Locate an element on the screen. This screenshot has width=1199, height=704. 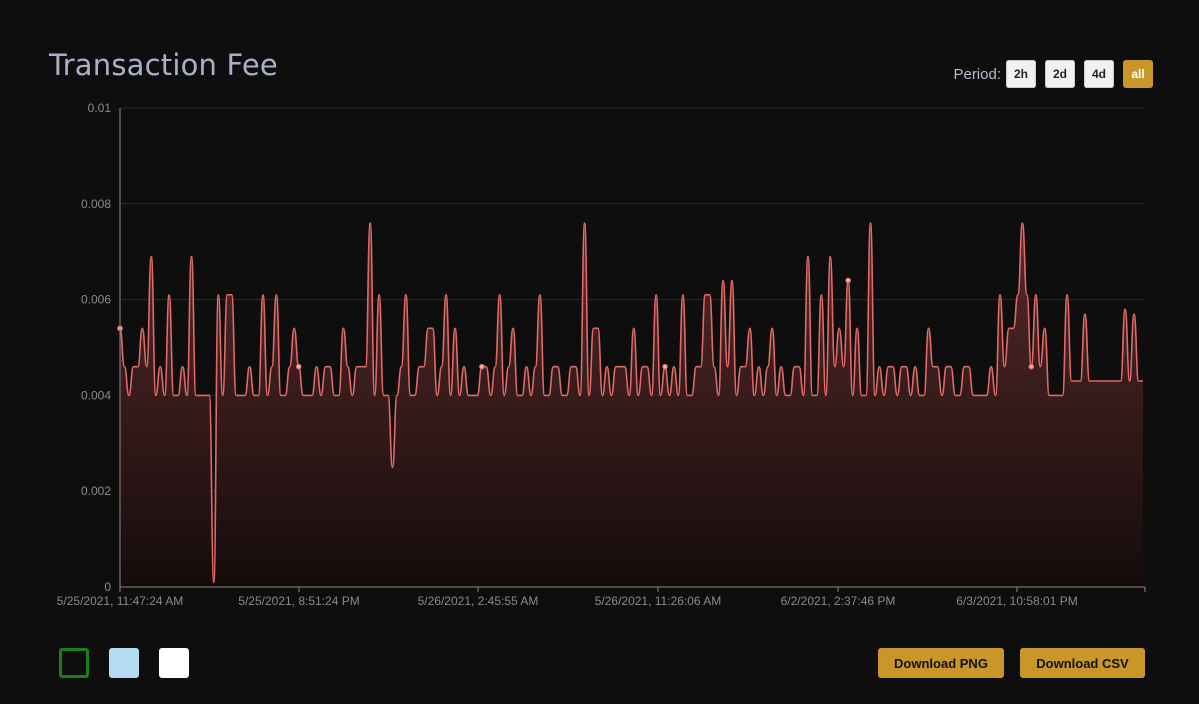
x-tick-label: 5/25/2021, 8:51:24 PM is located at coordinates (298, 601).